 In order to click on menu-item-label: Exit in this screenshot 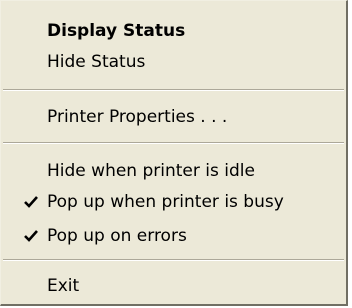, I will do `click(63, 286)`.